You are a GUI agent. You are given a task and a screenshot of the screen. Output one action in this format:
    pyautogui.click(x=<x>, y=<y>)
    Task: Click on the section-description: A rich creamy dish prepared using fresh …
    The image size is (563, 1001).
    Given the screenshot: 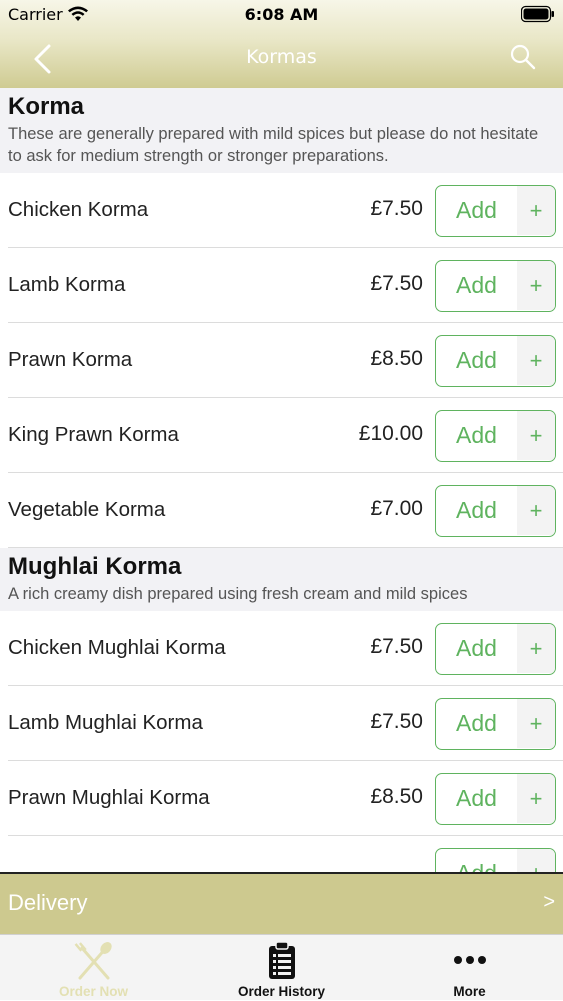 What is the action you would take?
    pyautogui.click(x=238, y=594)
    